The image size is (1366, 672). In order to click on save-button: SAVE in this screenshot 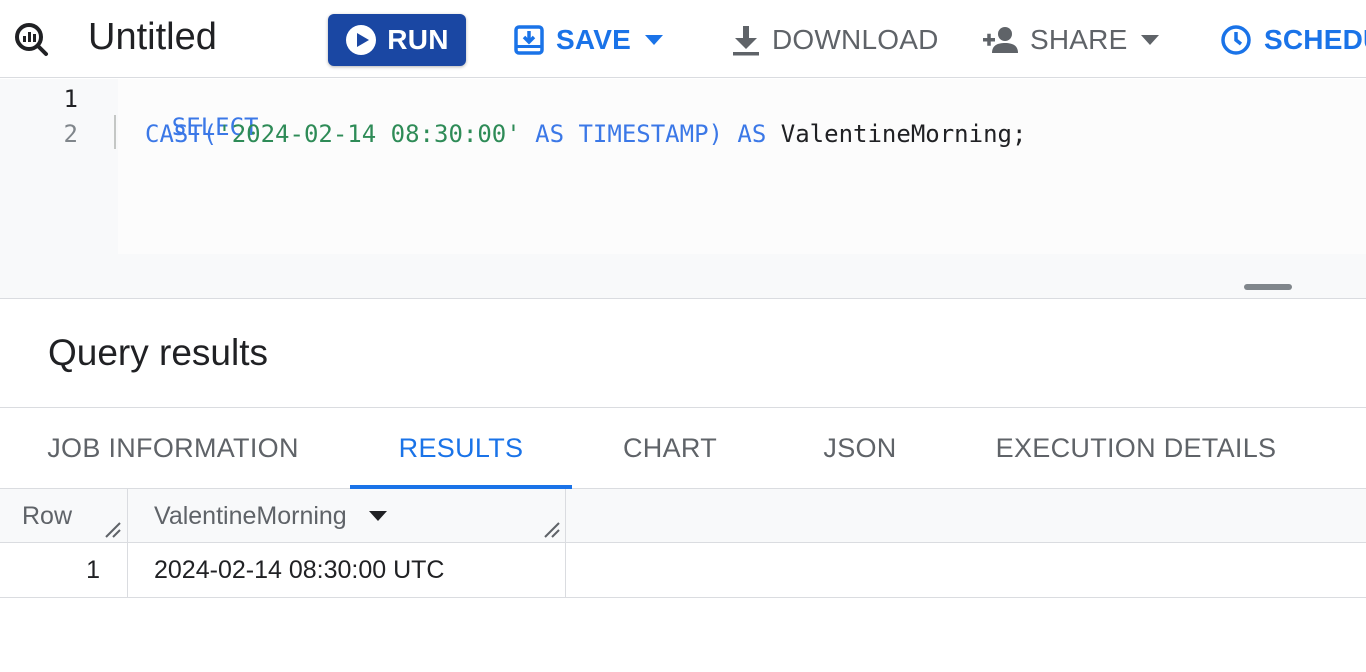, I will do `click(594, 40)`.